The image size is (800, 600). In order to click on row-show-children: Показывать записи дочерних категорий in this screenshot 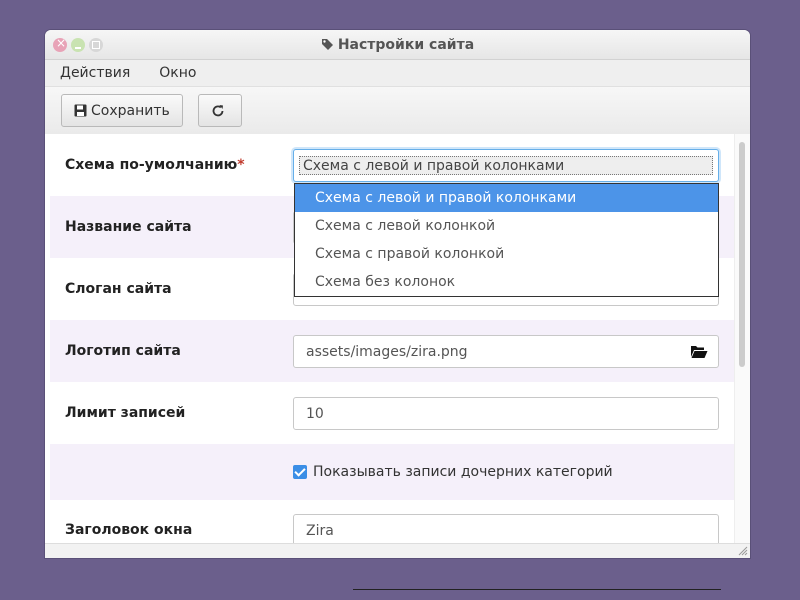, I will do `click(392, 472)`.